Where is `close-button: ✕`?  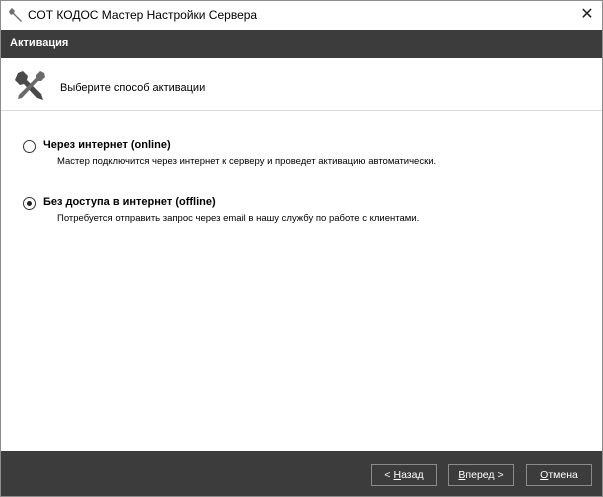 close-button: ✕ is located at coordinates (587, 15).